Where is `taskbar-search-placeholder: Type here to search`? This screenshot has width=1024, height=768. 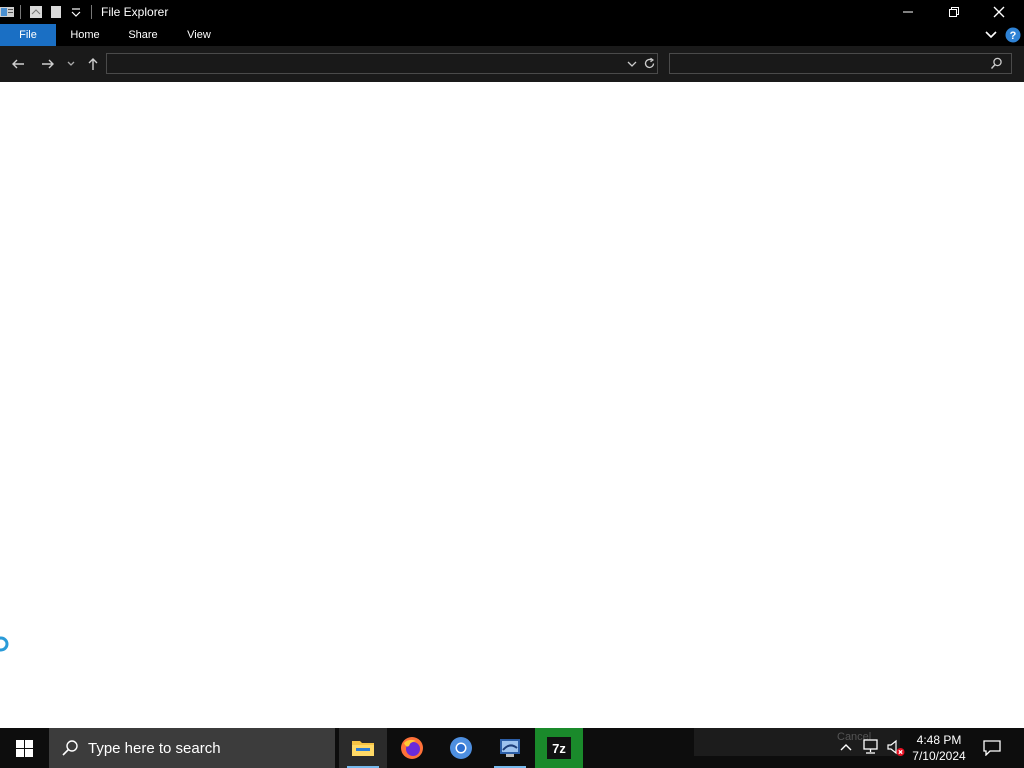
taskbar-search-placeholder: Type here to search is located at coordinates (154, 748).